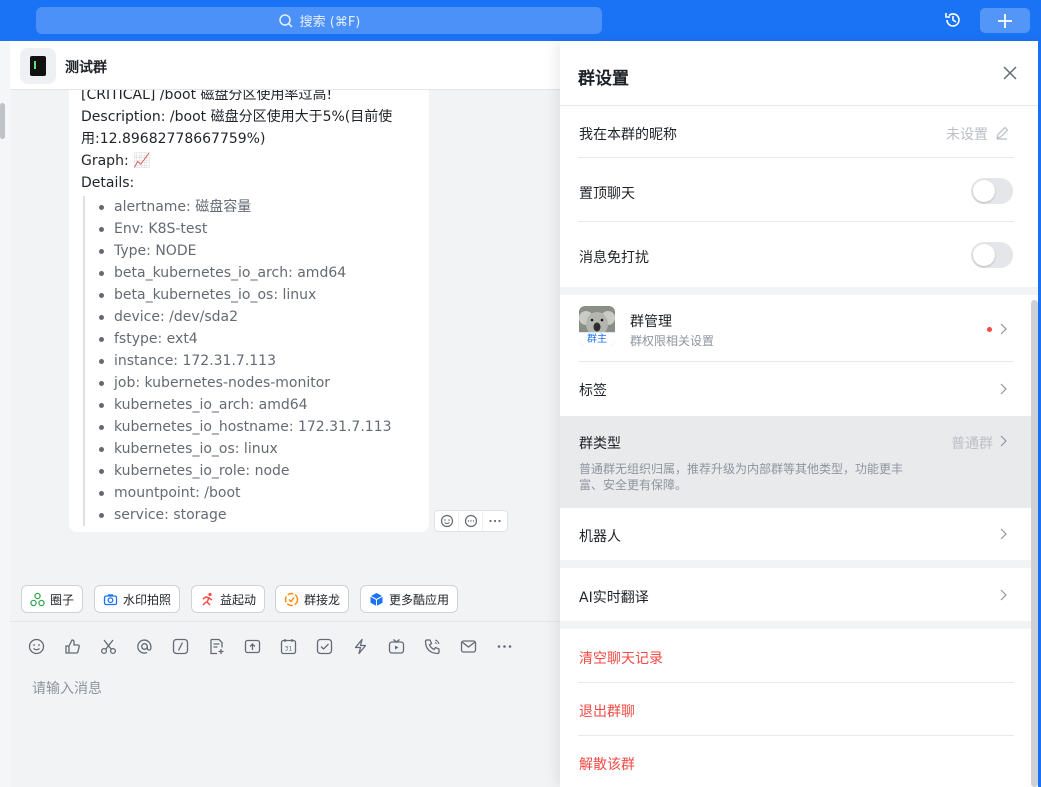 Image resolution: width=1041 pixels, height=787 pixels. I want to click on message-description-1: Description: /boot 磁盘分区使用大于5%(目前使, so click(237, 117).